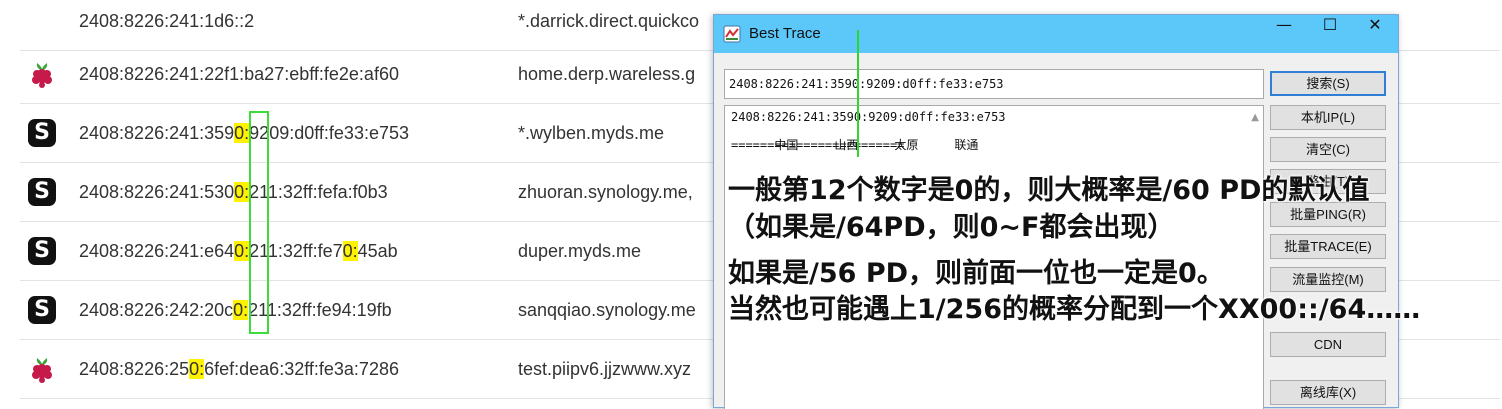 This screenshot has width=1502, height=409. What do you see at coordinates (1375, 34) in the screenshot?
I see `close-icon: ✕` at bounding box center [1375, 34].